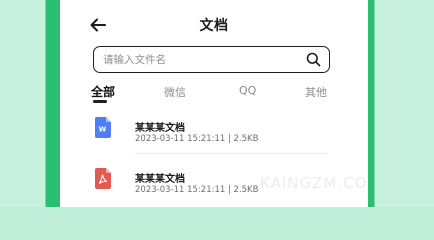 This screenshot has width=434, height=240. I want to click on page-title: 文档, so click(214, 26).